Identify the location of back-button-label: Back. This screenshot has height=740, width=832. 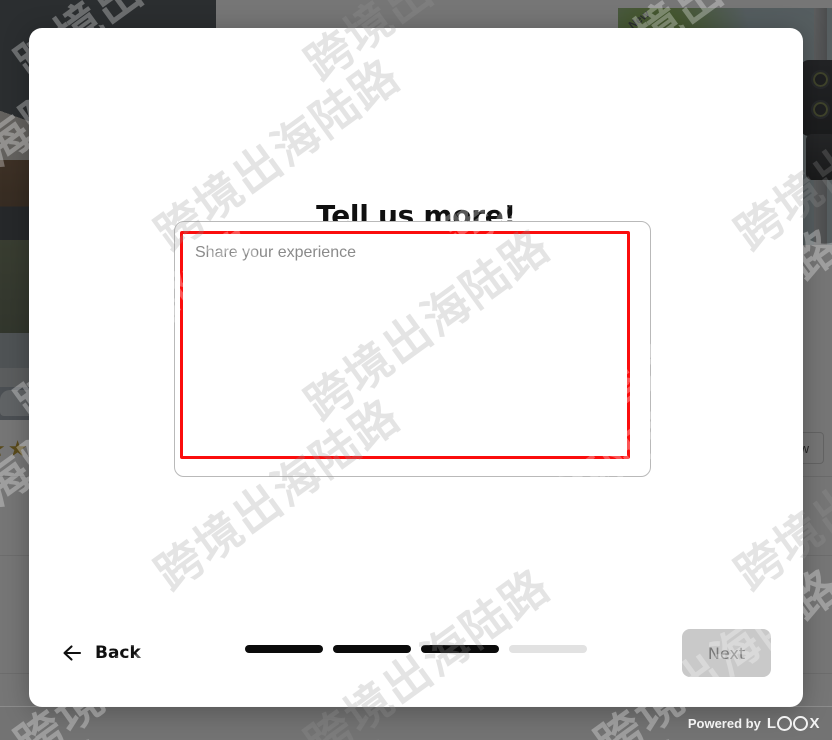
(118, 653).